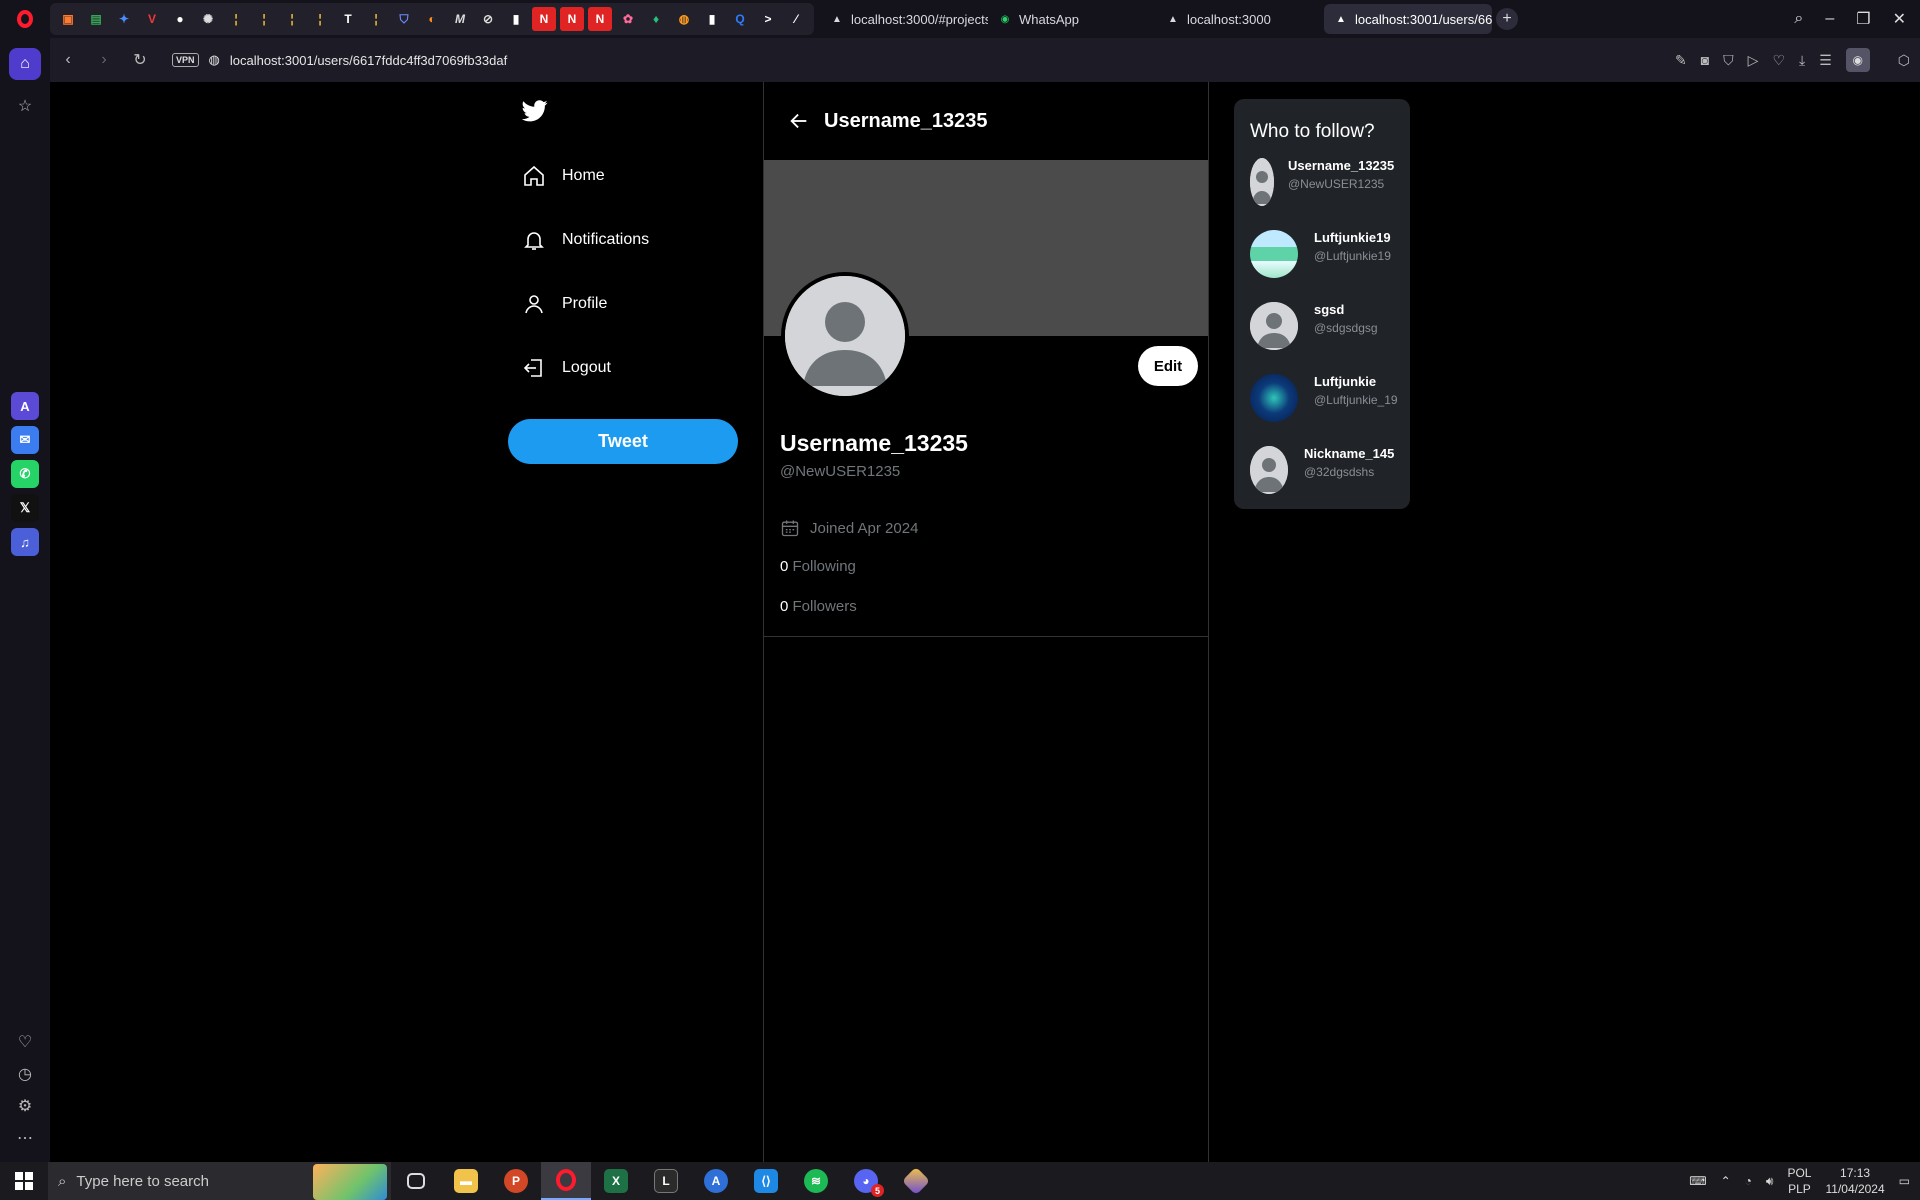  Describe the element at coordinates (1705, 60) in the screenshot. I see `camera-icon: ◙` at that location.